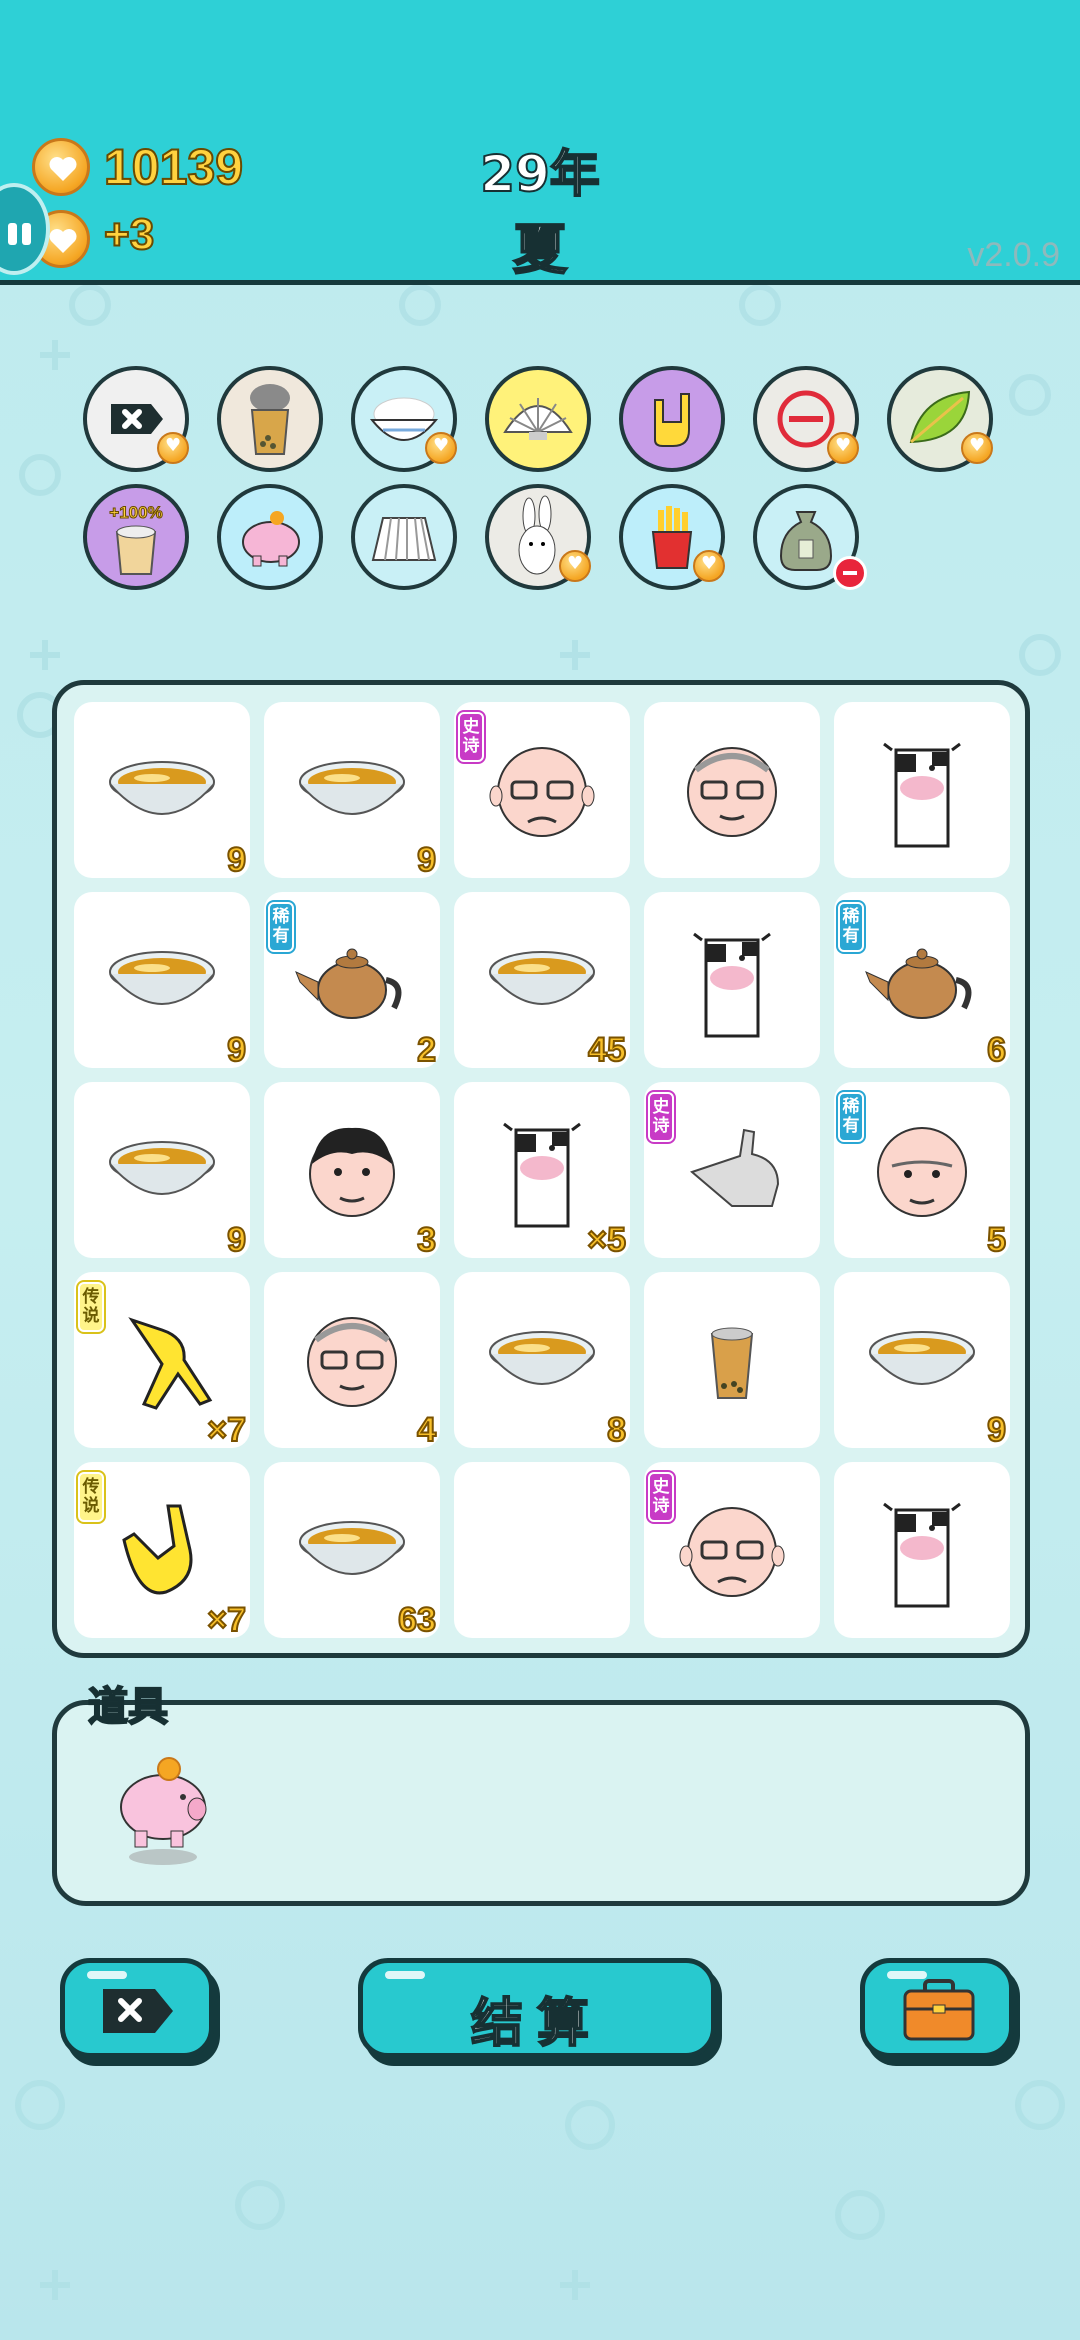  I want to click on cell-count: ×7, so click(226, 1620).